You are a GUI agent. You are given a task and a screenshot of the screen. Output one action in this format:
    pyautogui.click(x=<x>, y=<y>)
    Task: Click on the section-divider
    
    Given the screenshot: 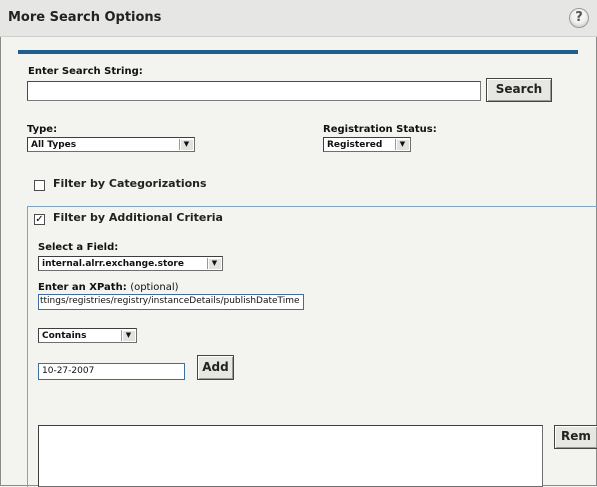 What is the action you would take?
    pyautogui.click(x=298, y=52)
    